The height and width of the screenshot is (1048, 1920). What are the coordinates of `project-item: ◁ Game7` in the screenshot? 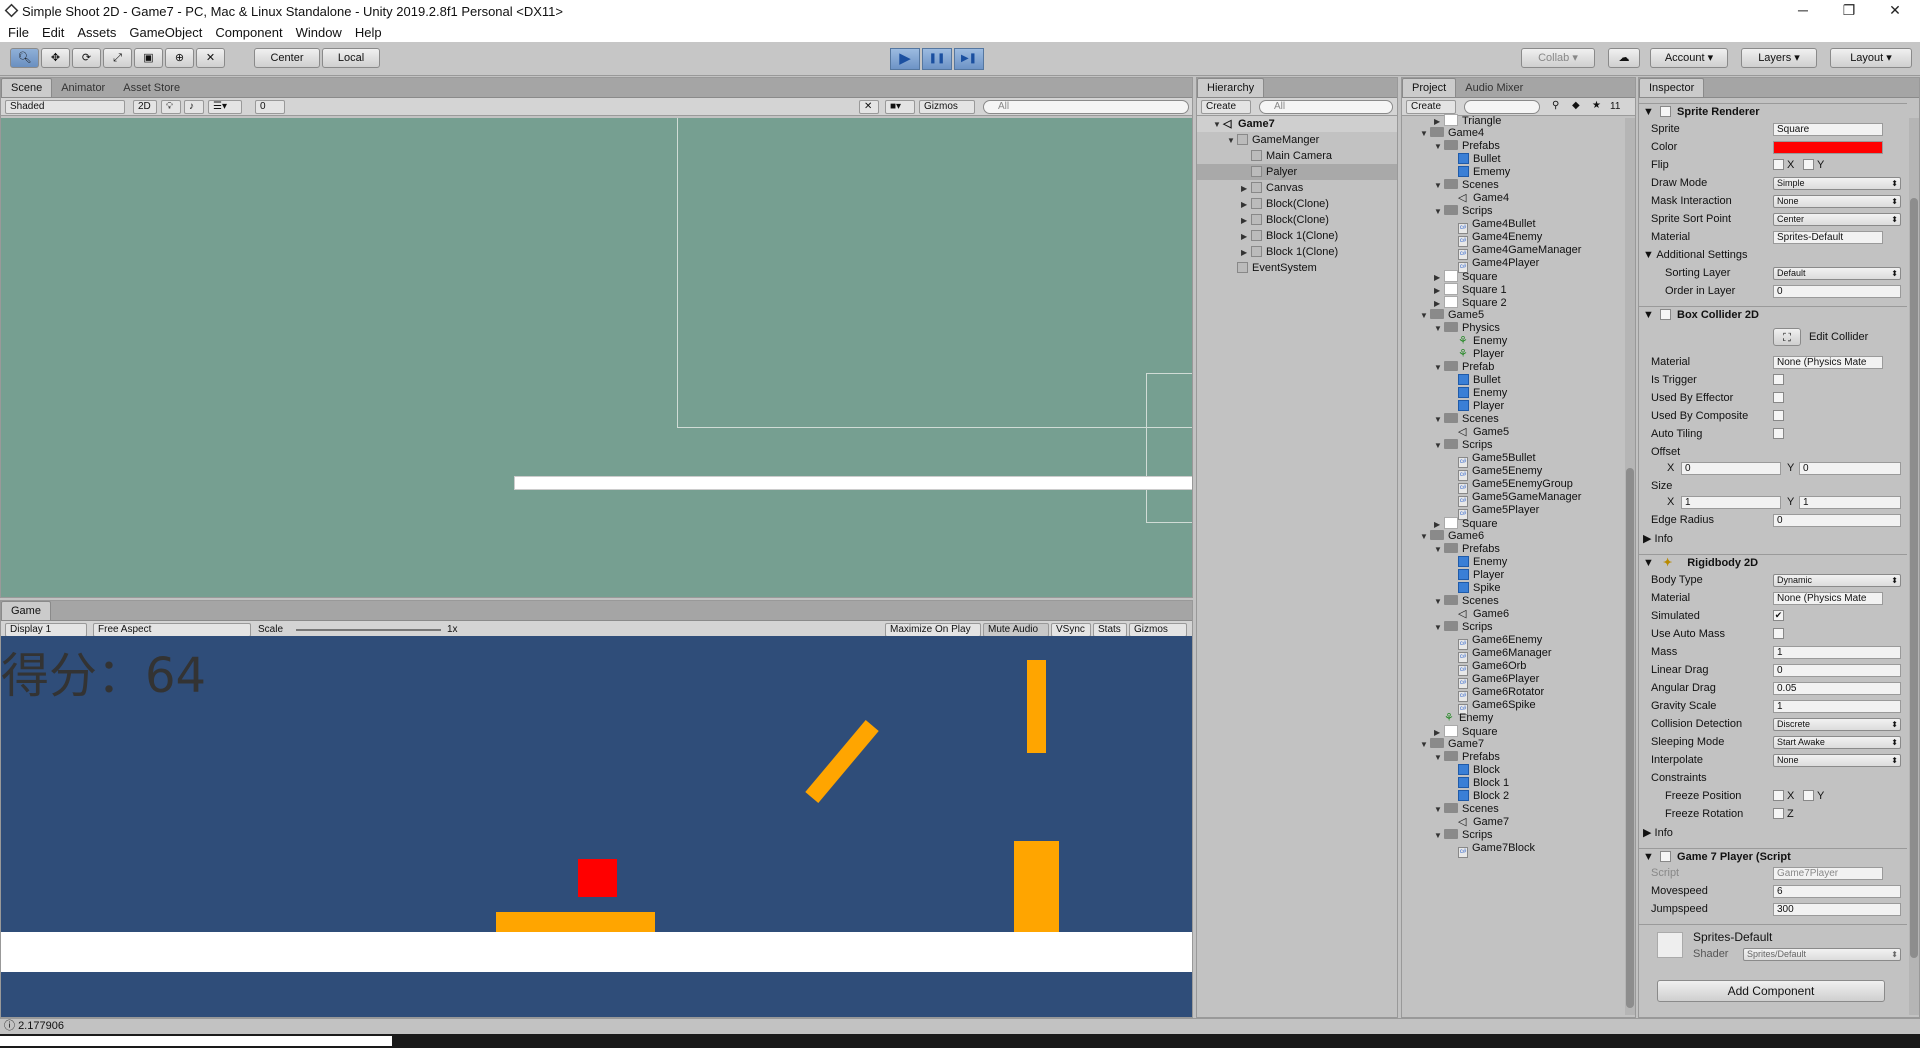 It's located at (1513, 822).